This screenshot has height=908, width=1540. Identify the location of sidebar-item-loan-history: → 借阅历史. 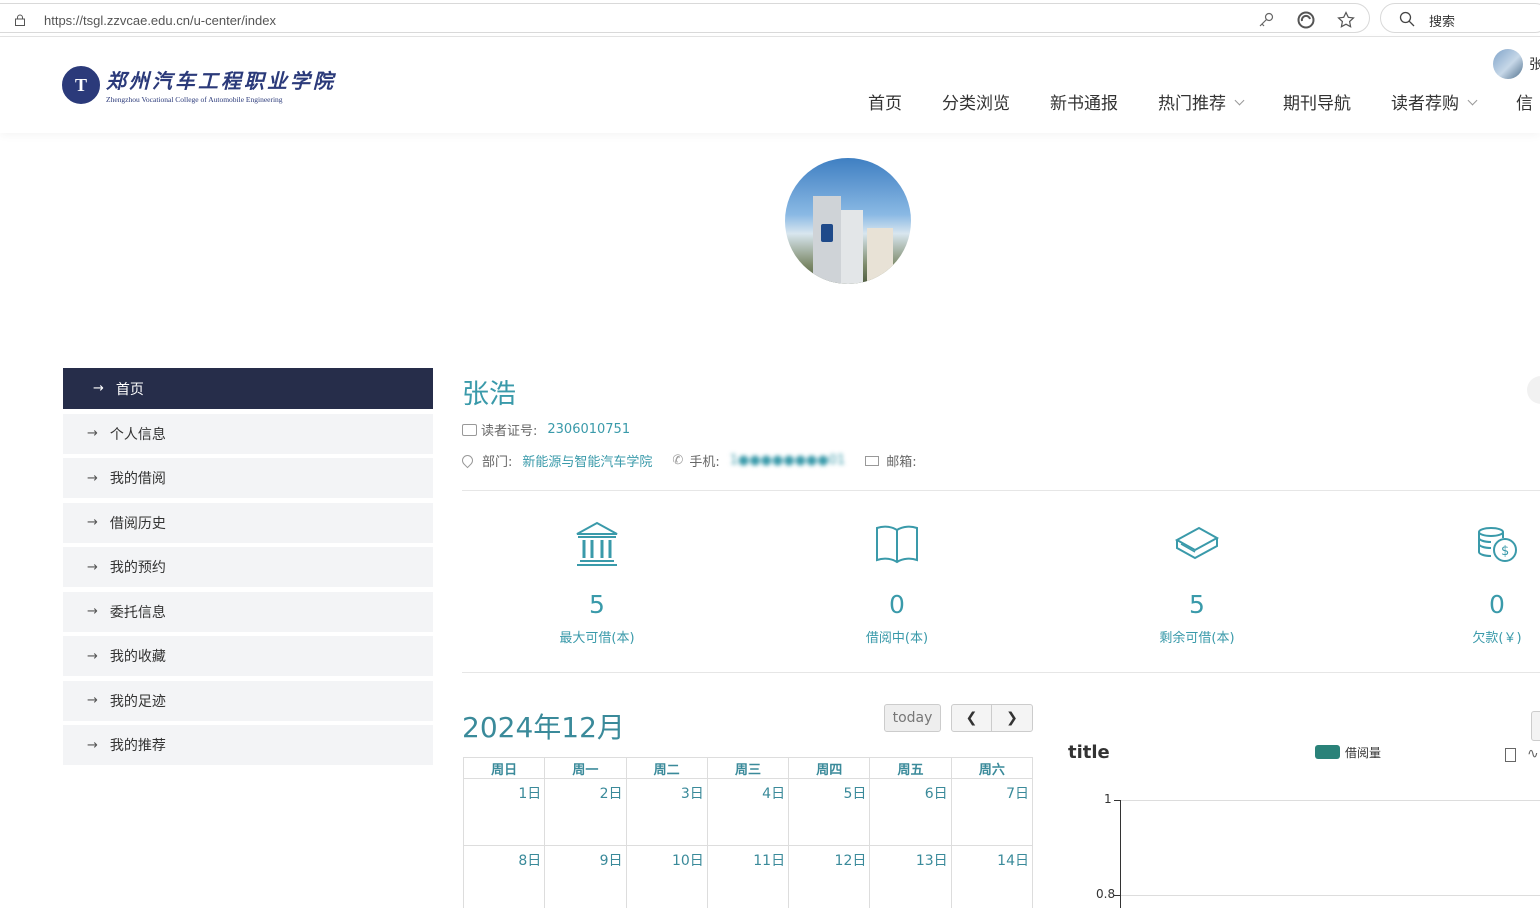
(248, 522).